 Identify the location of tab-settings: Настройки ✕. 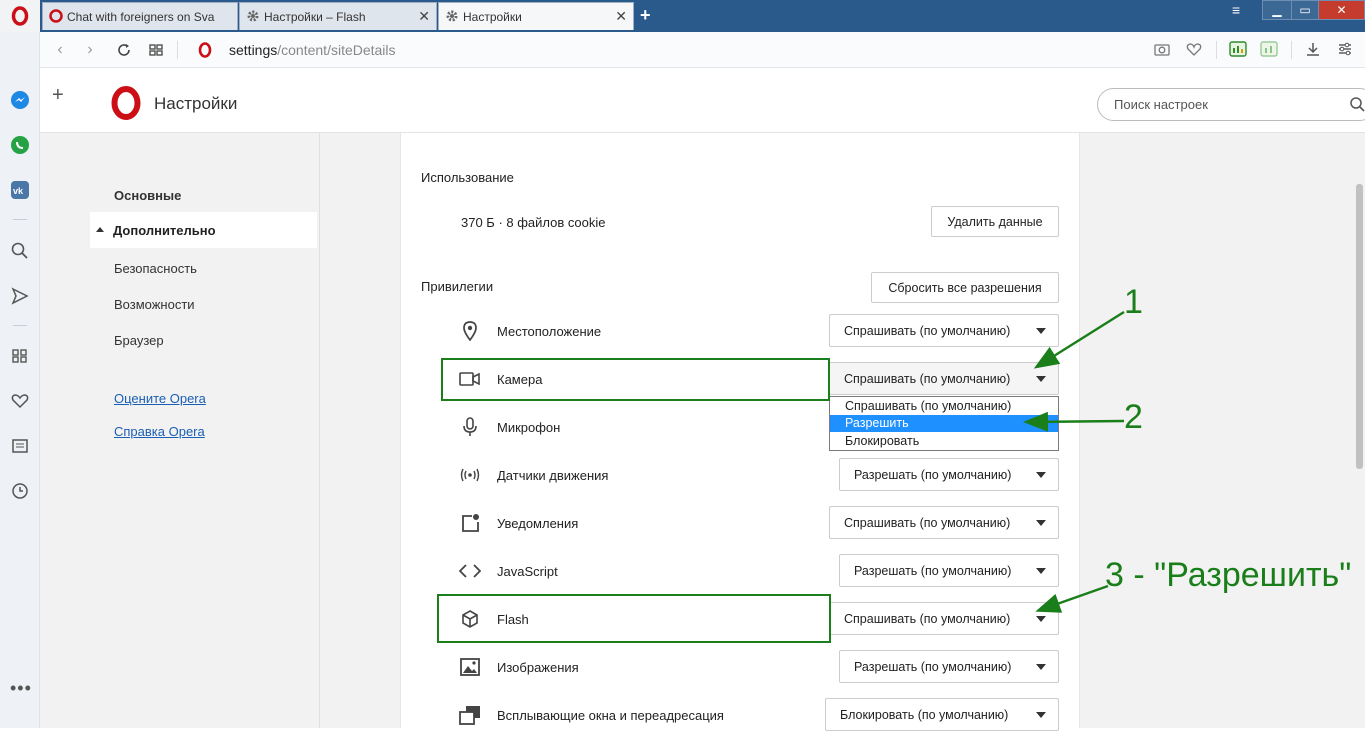
(536, 16).